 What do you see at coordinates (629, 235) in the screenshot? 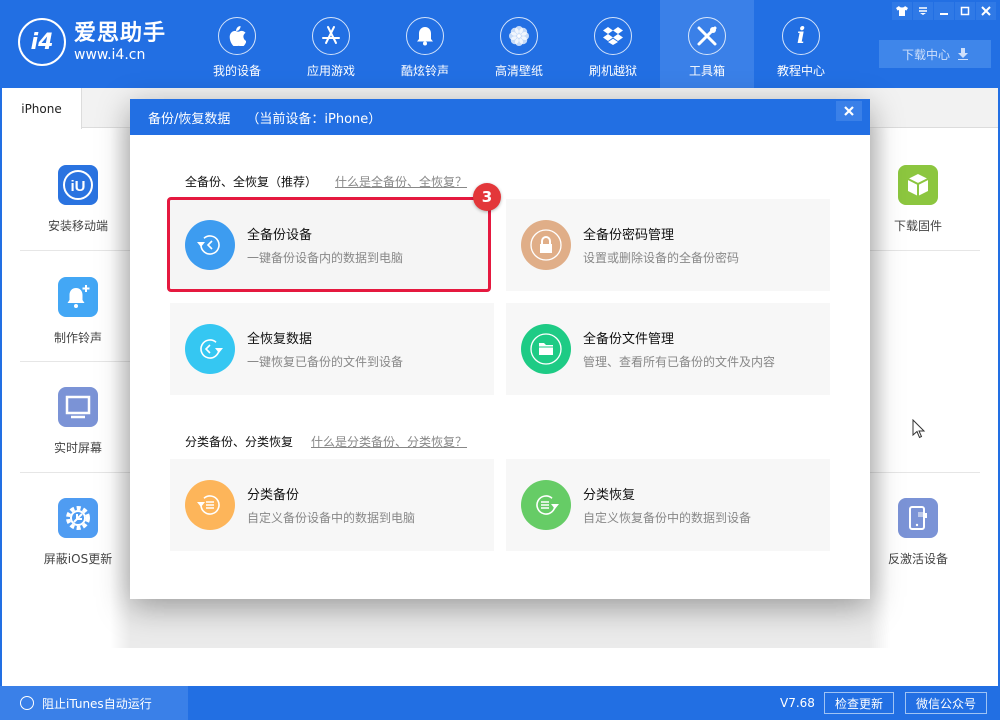
I see `card-title: 全备份密码管理` at bounding box center [629, 235].